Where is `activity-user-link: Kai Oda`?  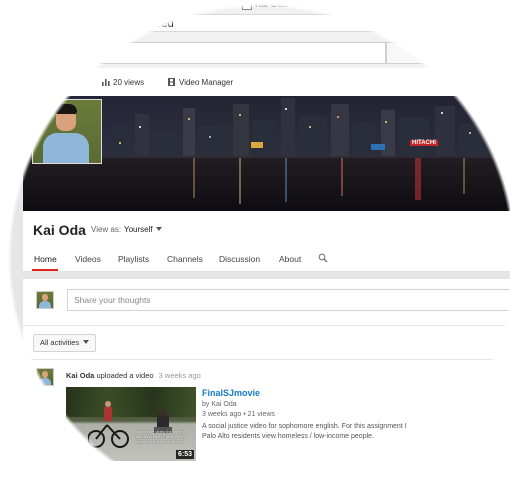 activity-user-link: Kai Oda is located at coordinates (80, 375).